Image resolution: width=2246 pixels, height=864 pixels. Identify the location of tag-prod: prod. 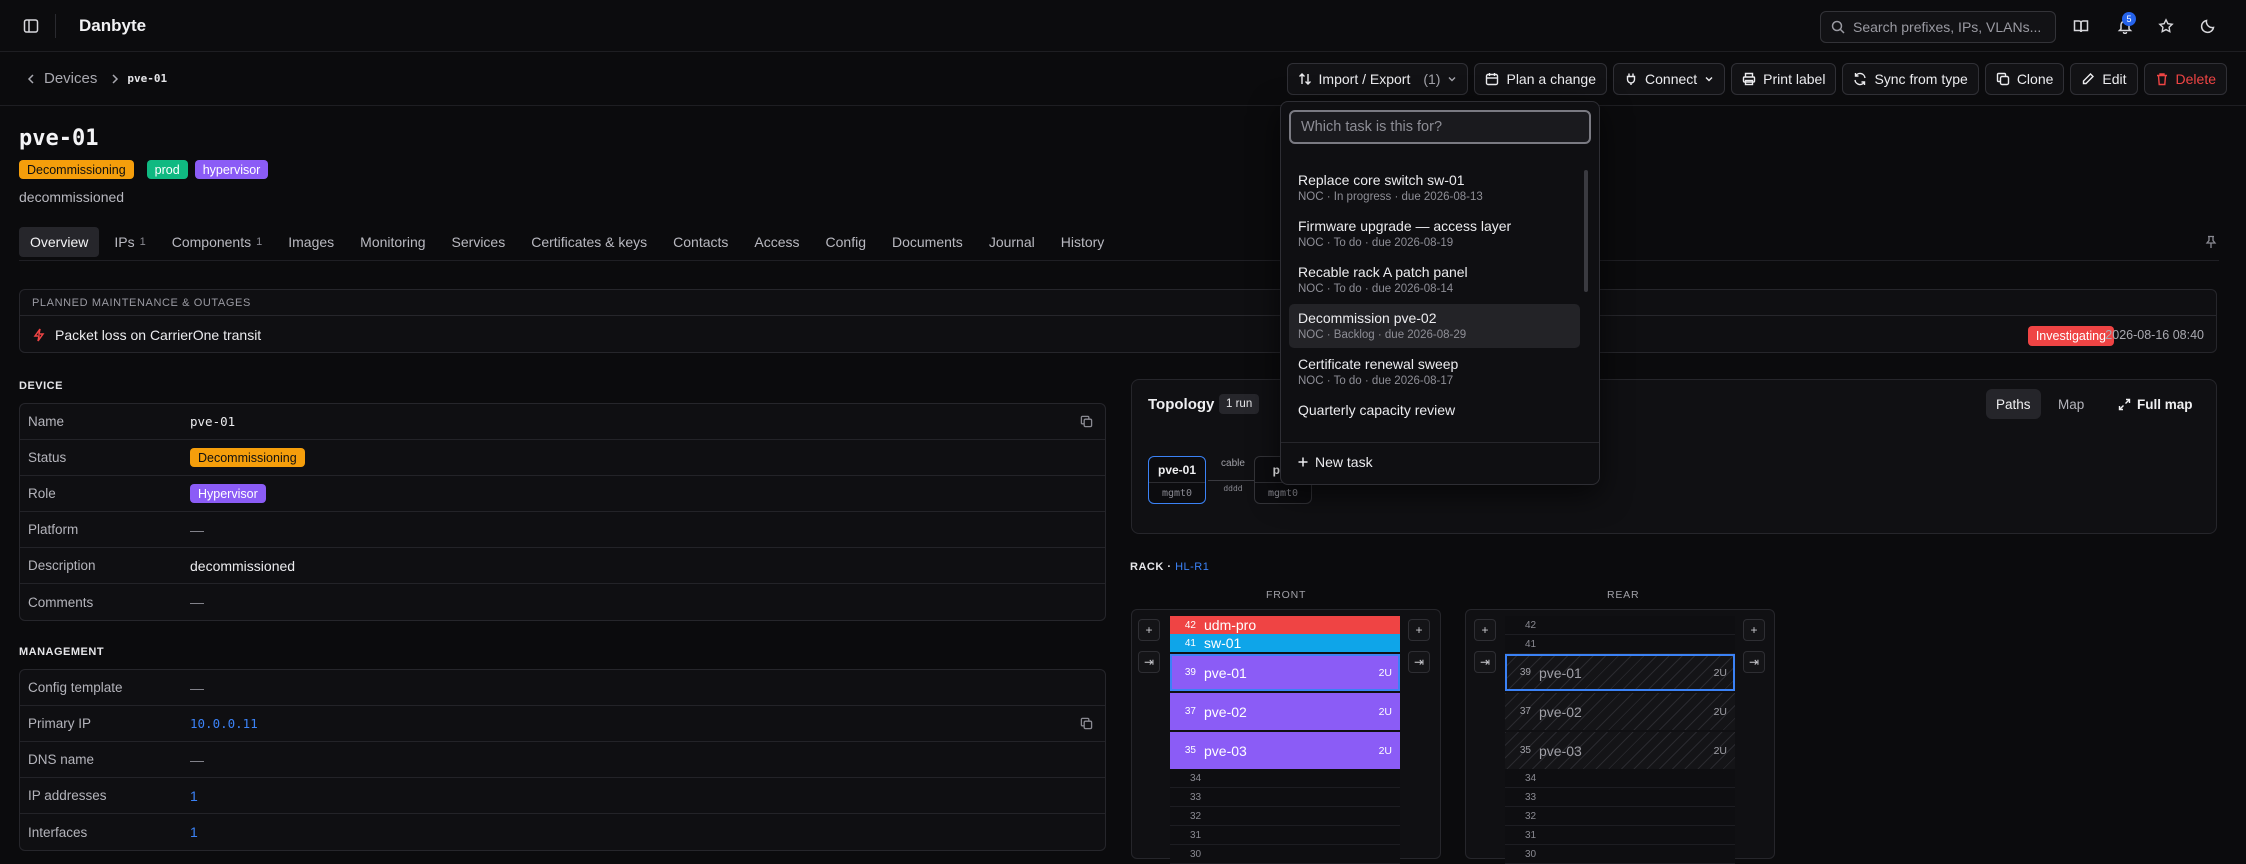
(167, 169).